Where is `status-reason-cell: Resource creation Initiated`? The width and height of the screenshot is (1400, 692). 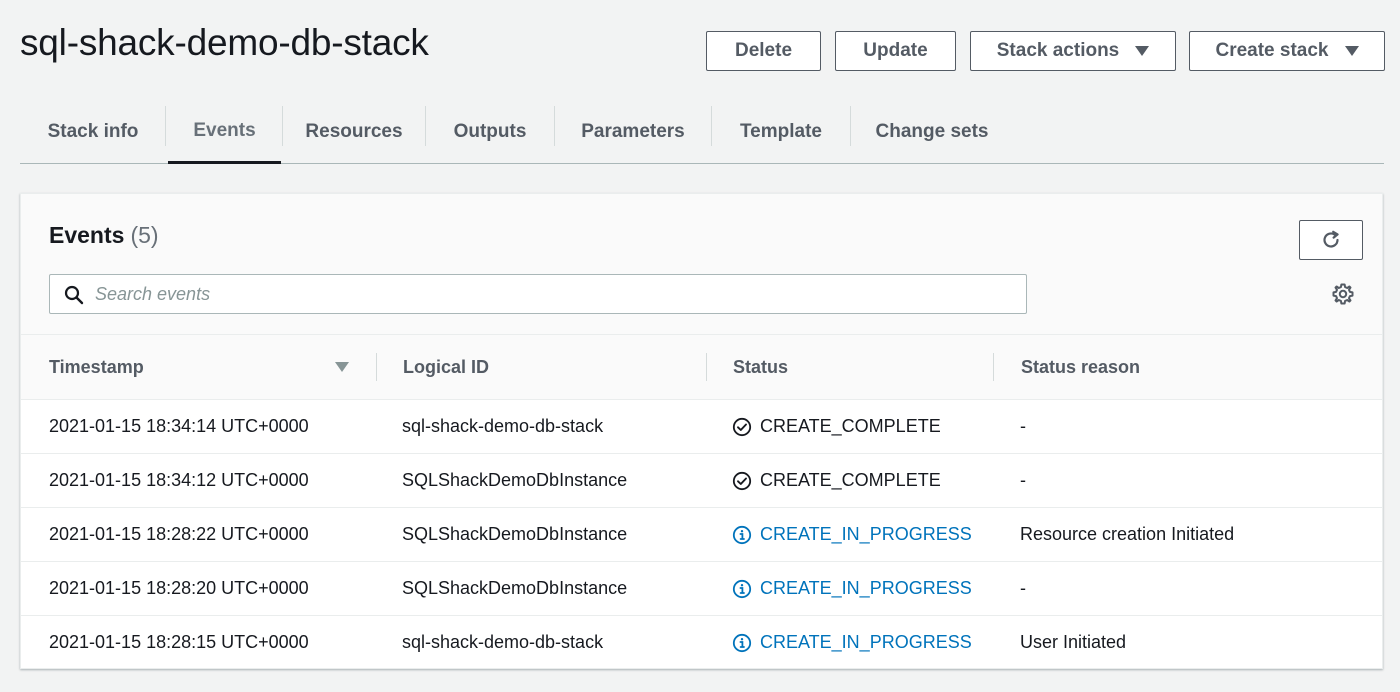 status-reason-cell: Resource creation Initiated is located at coordinates (1127, 534).